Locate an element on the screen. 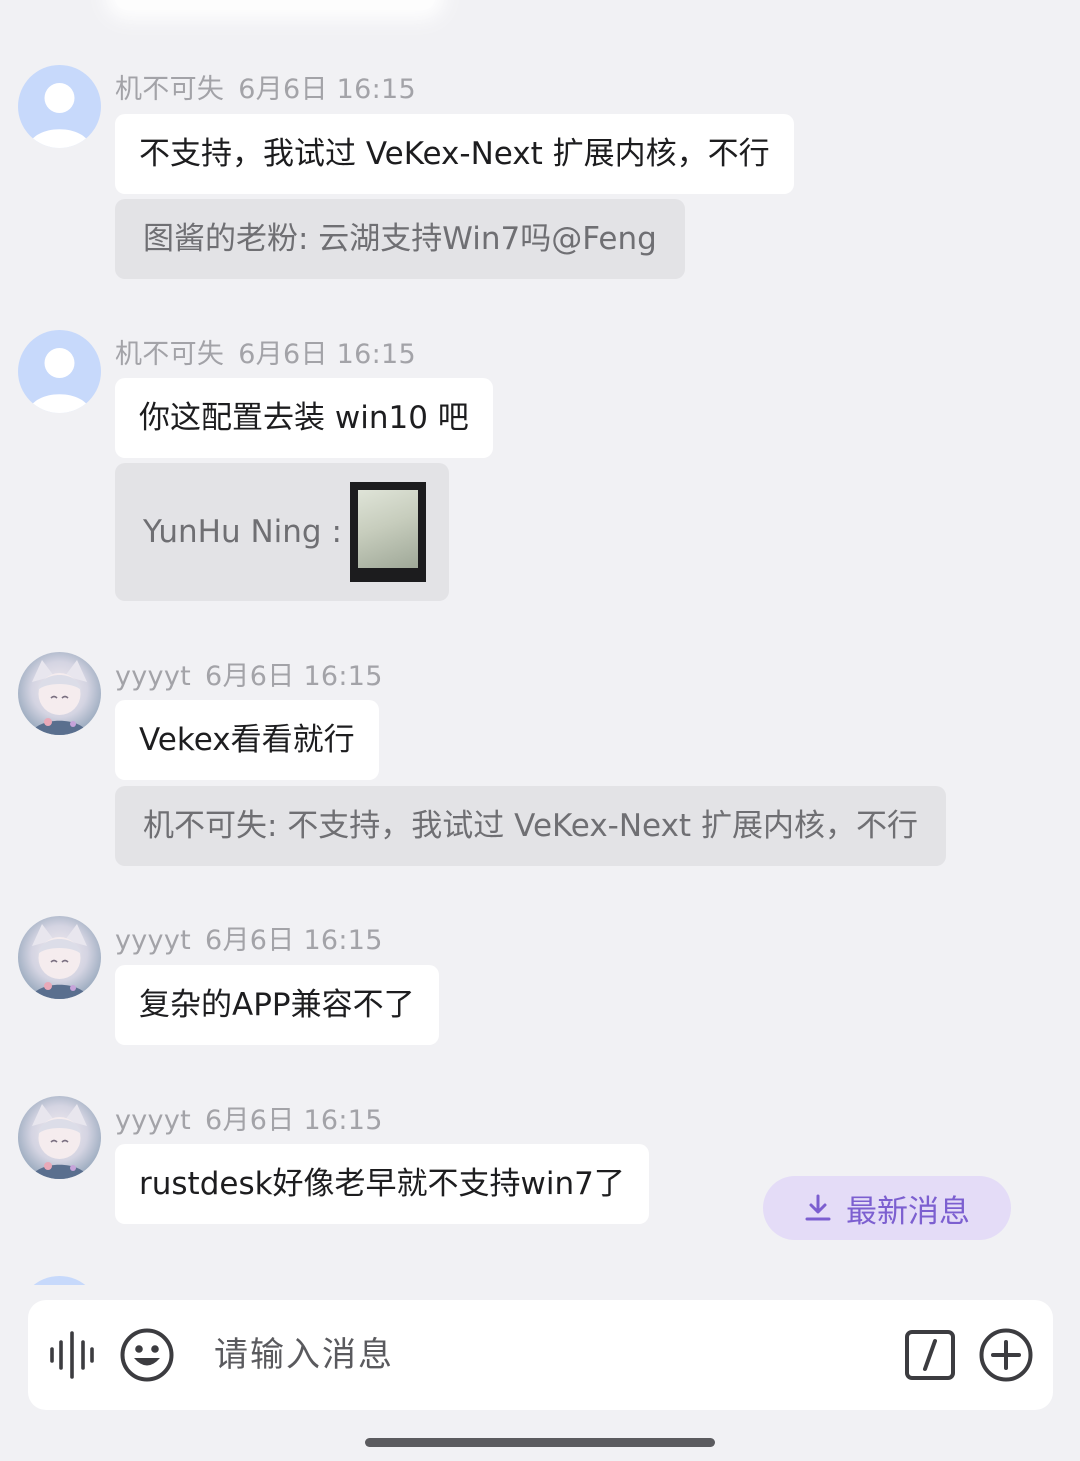 This screenshot has width=1080, height=1461. voice-button is located at coordinates (72, 1355).